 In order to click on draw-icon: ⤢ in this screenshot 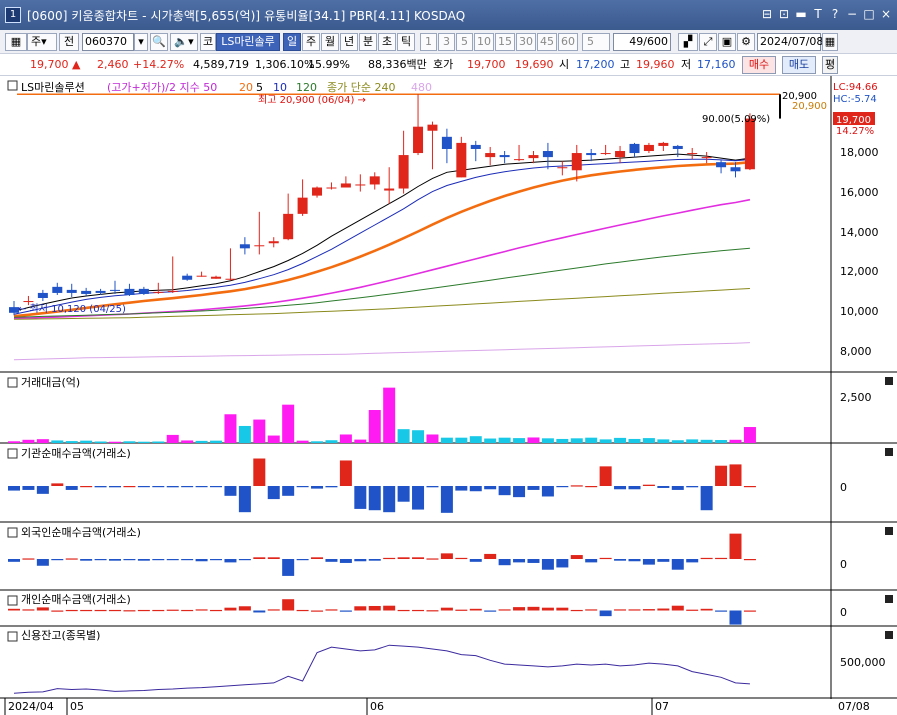, I will do `click(708, 42)`.